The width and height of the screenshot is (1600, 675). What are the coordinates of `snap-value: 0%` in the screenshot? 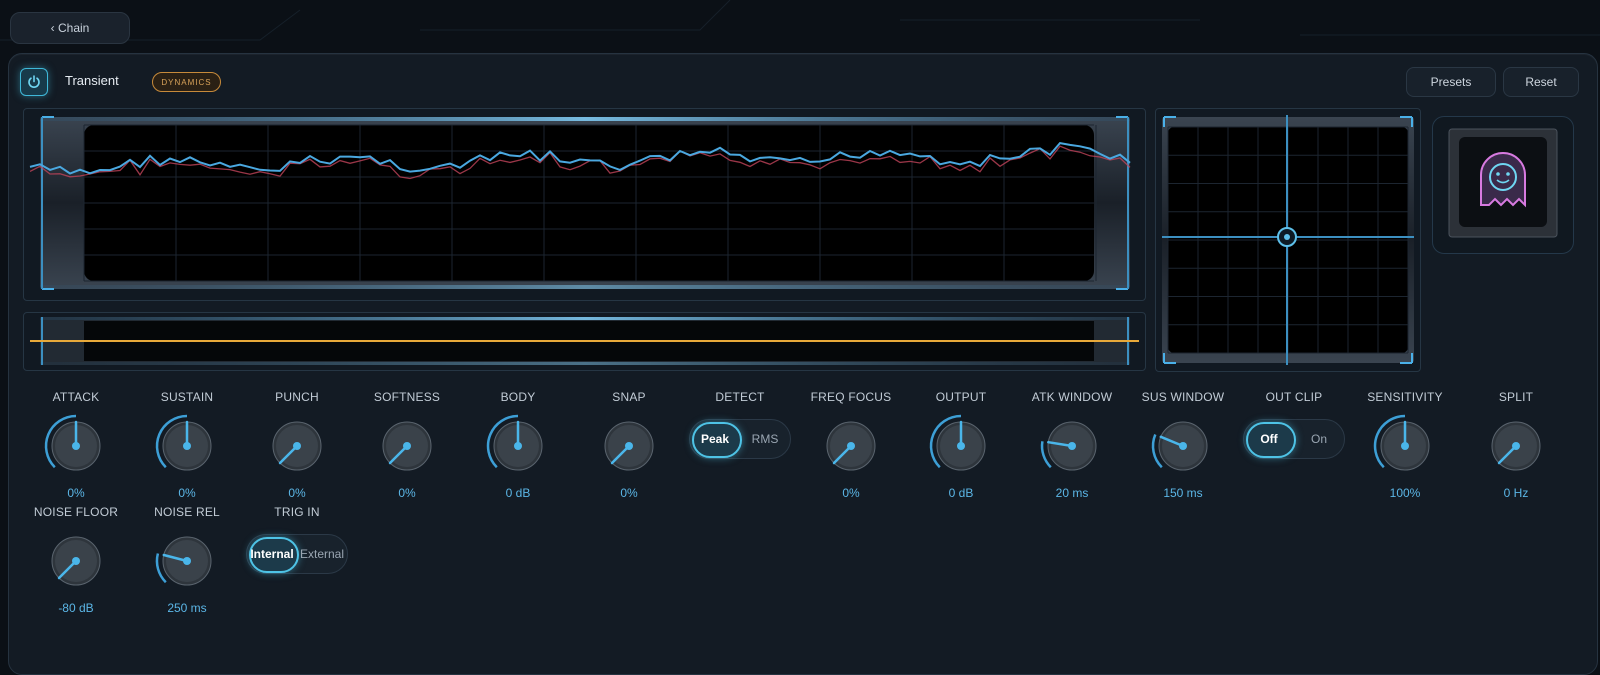 It's located at (629, 493).